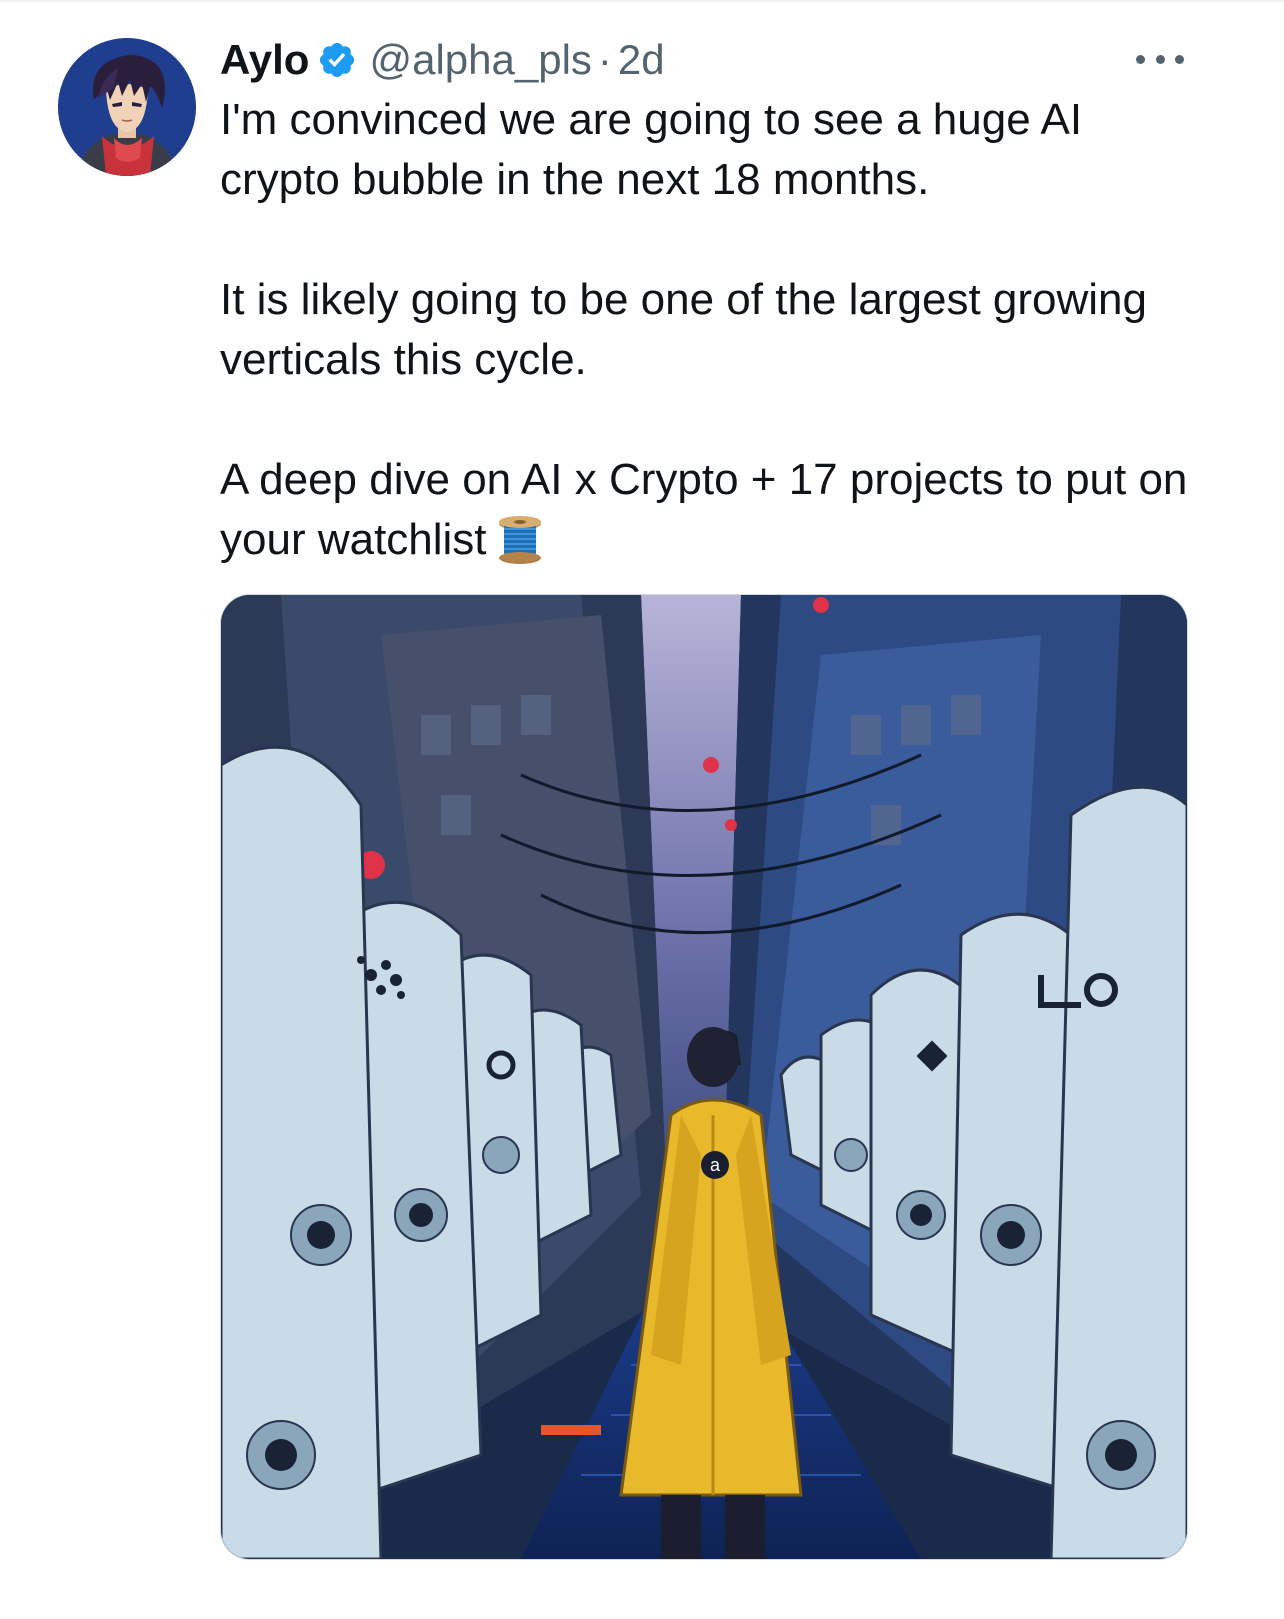 This screenshot has height=1619, width=1284. I want to click on more-horizontal-icon, so click(1160, 59).